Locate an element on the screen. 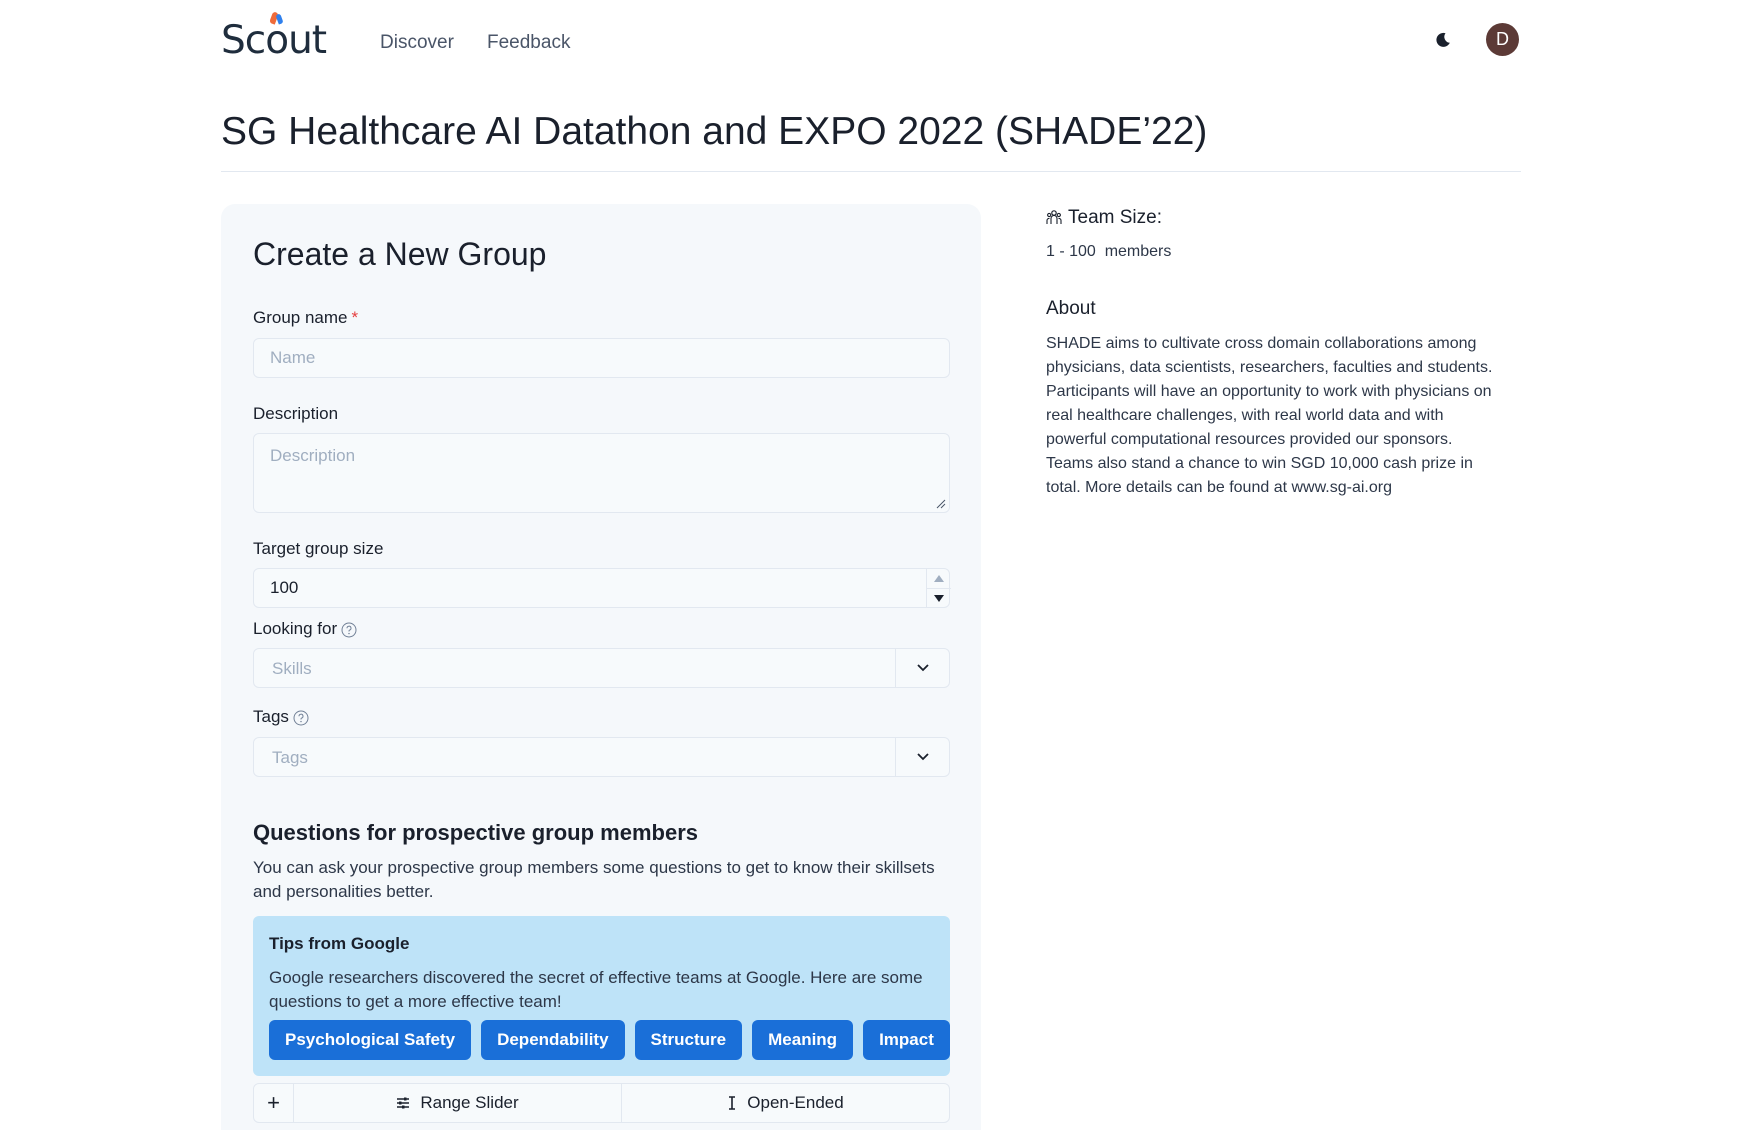 The width and height of the screenshot is (1741, 1130). group-name-label-text: Group name is located at coordinates (300, 317).